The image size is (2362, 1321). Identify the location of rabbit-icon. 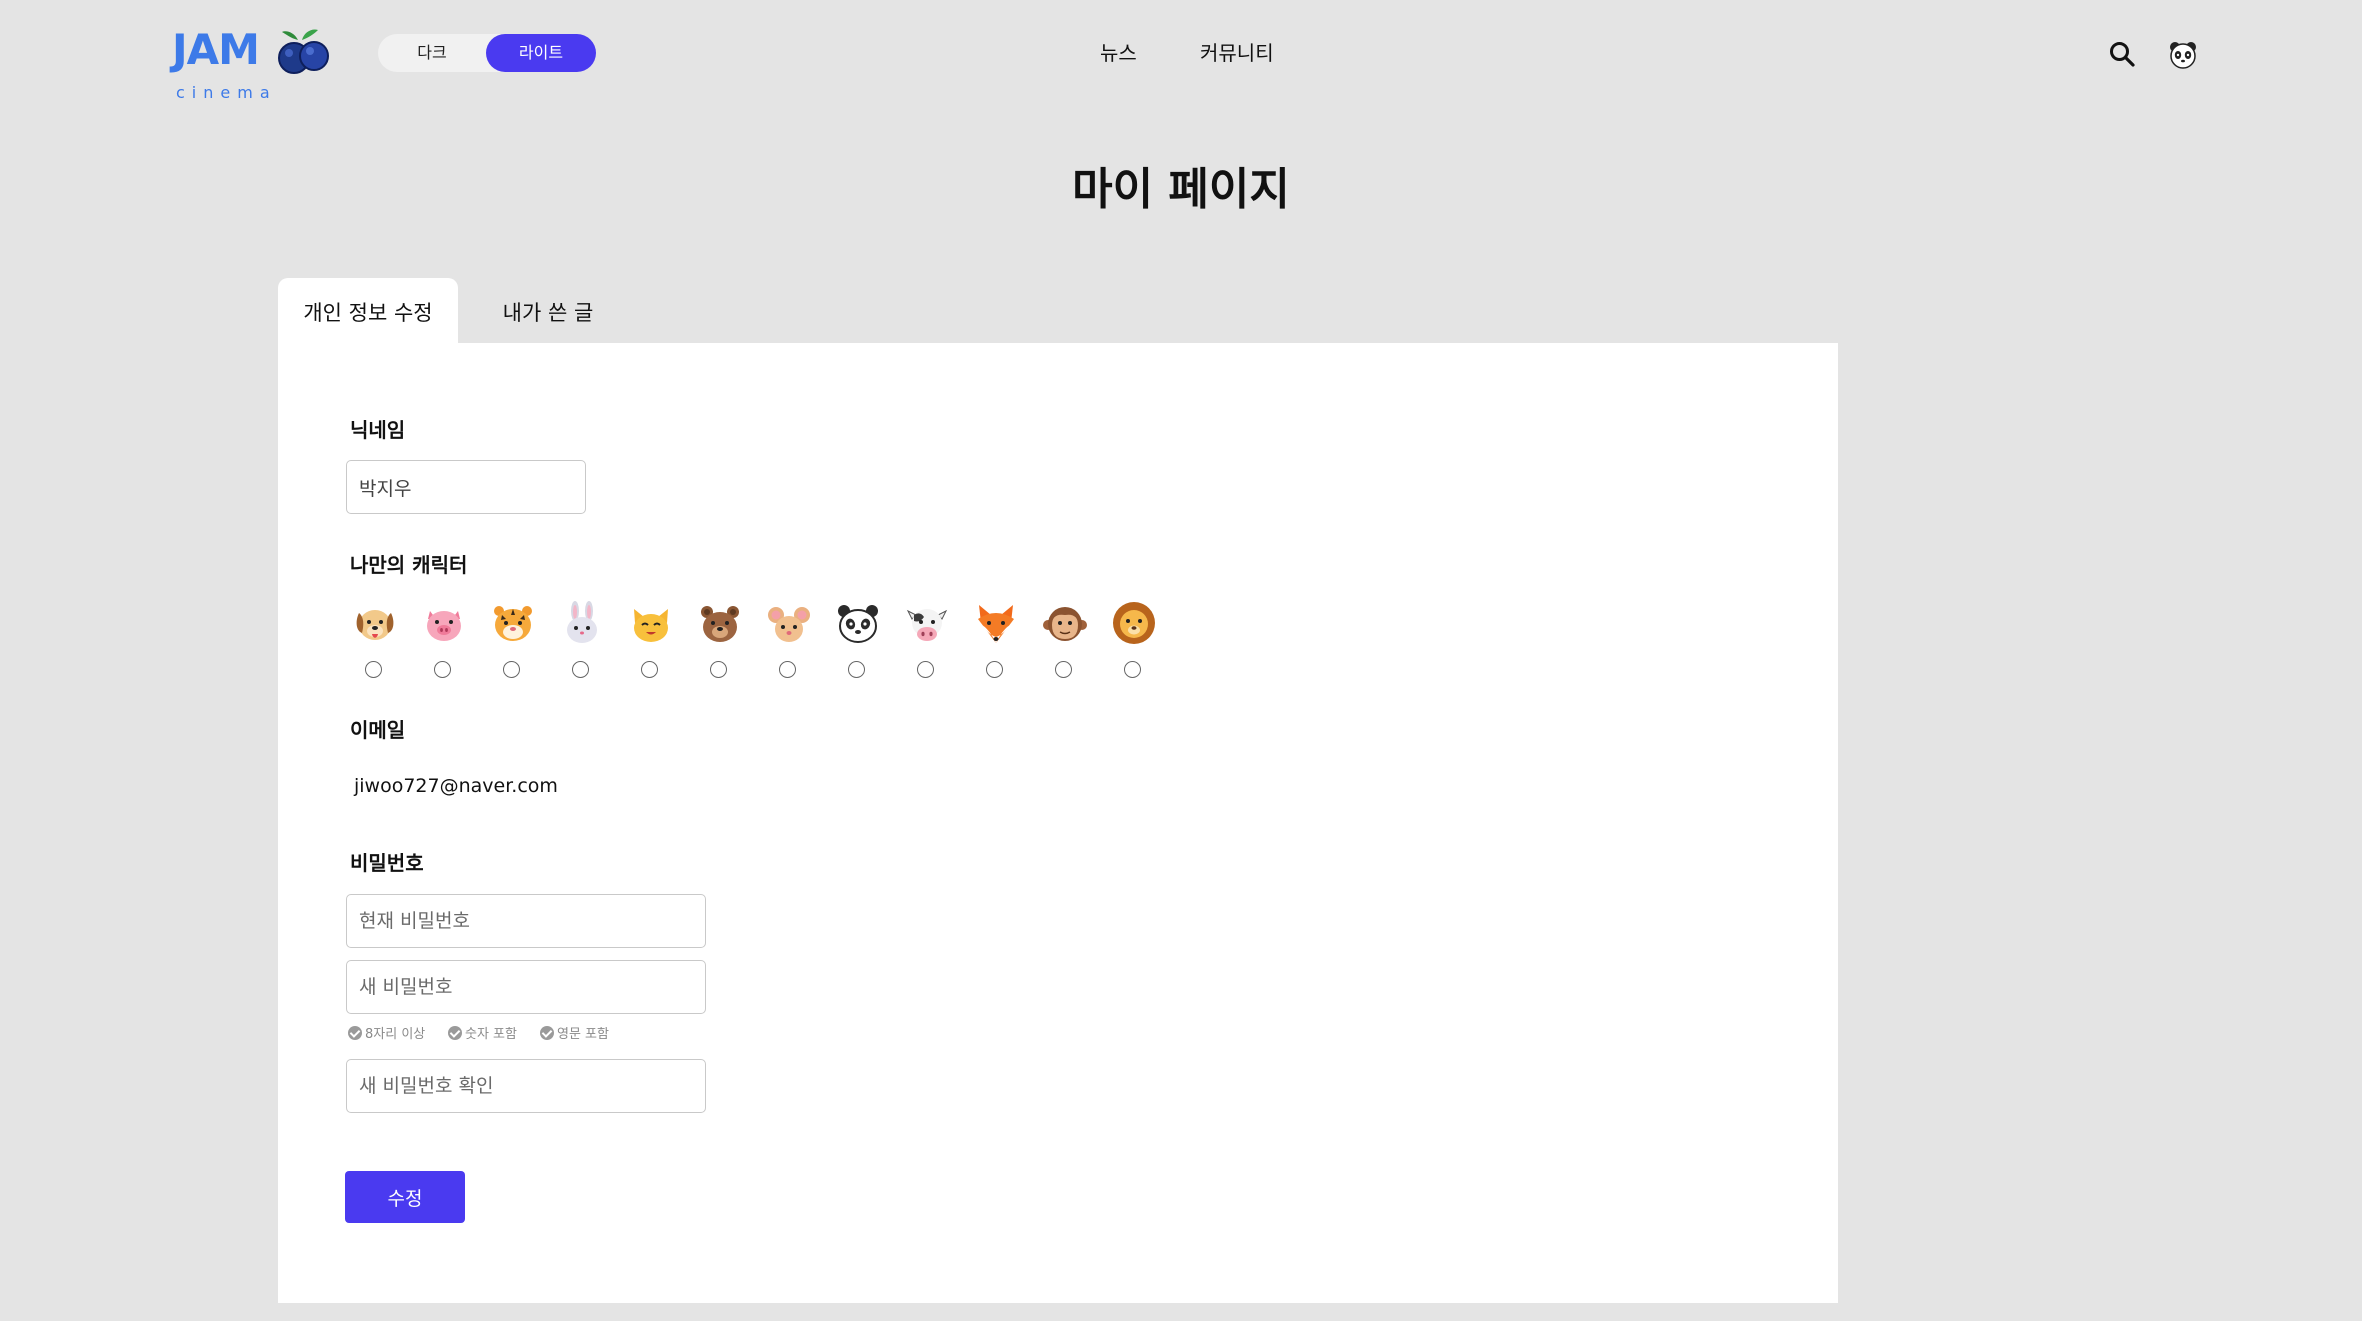
(582, 622).